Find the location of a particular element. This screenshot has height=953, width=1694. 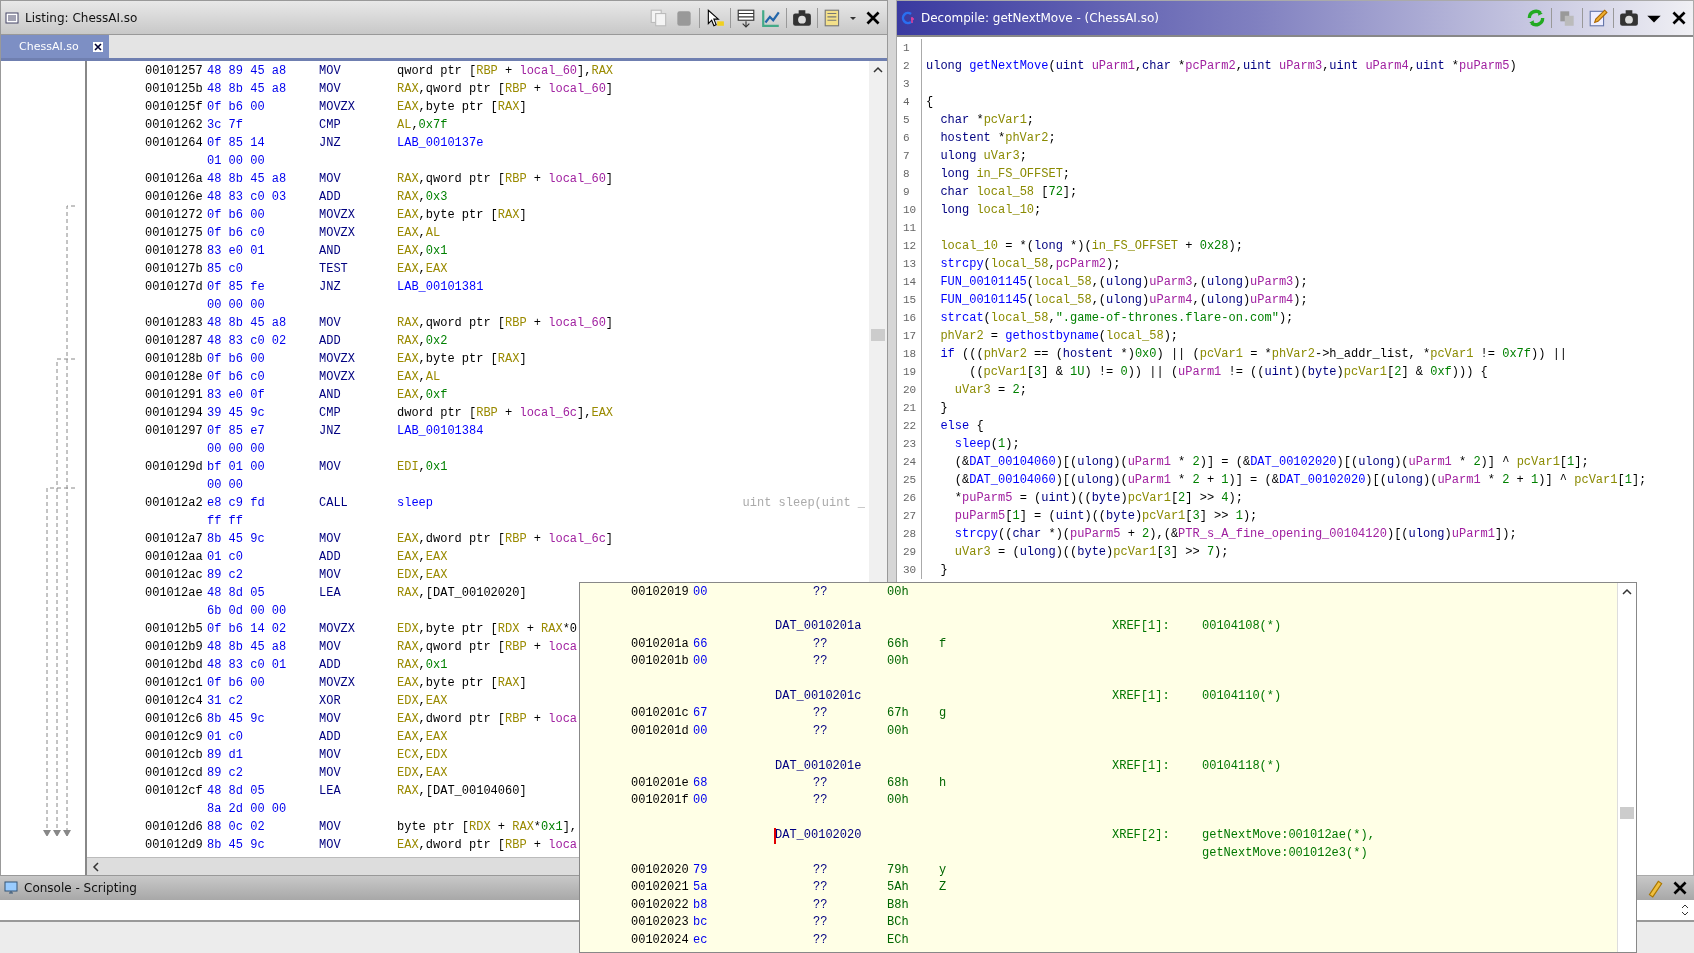

mnemonic-cell-text: LEA is located at coordinates (330, 791).